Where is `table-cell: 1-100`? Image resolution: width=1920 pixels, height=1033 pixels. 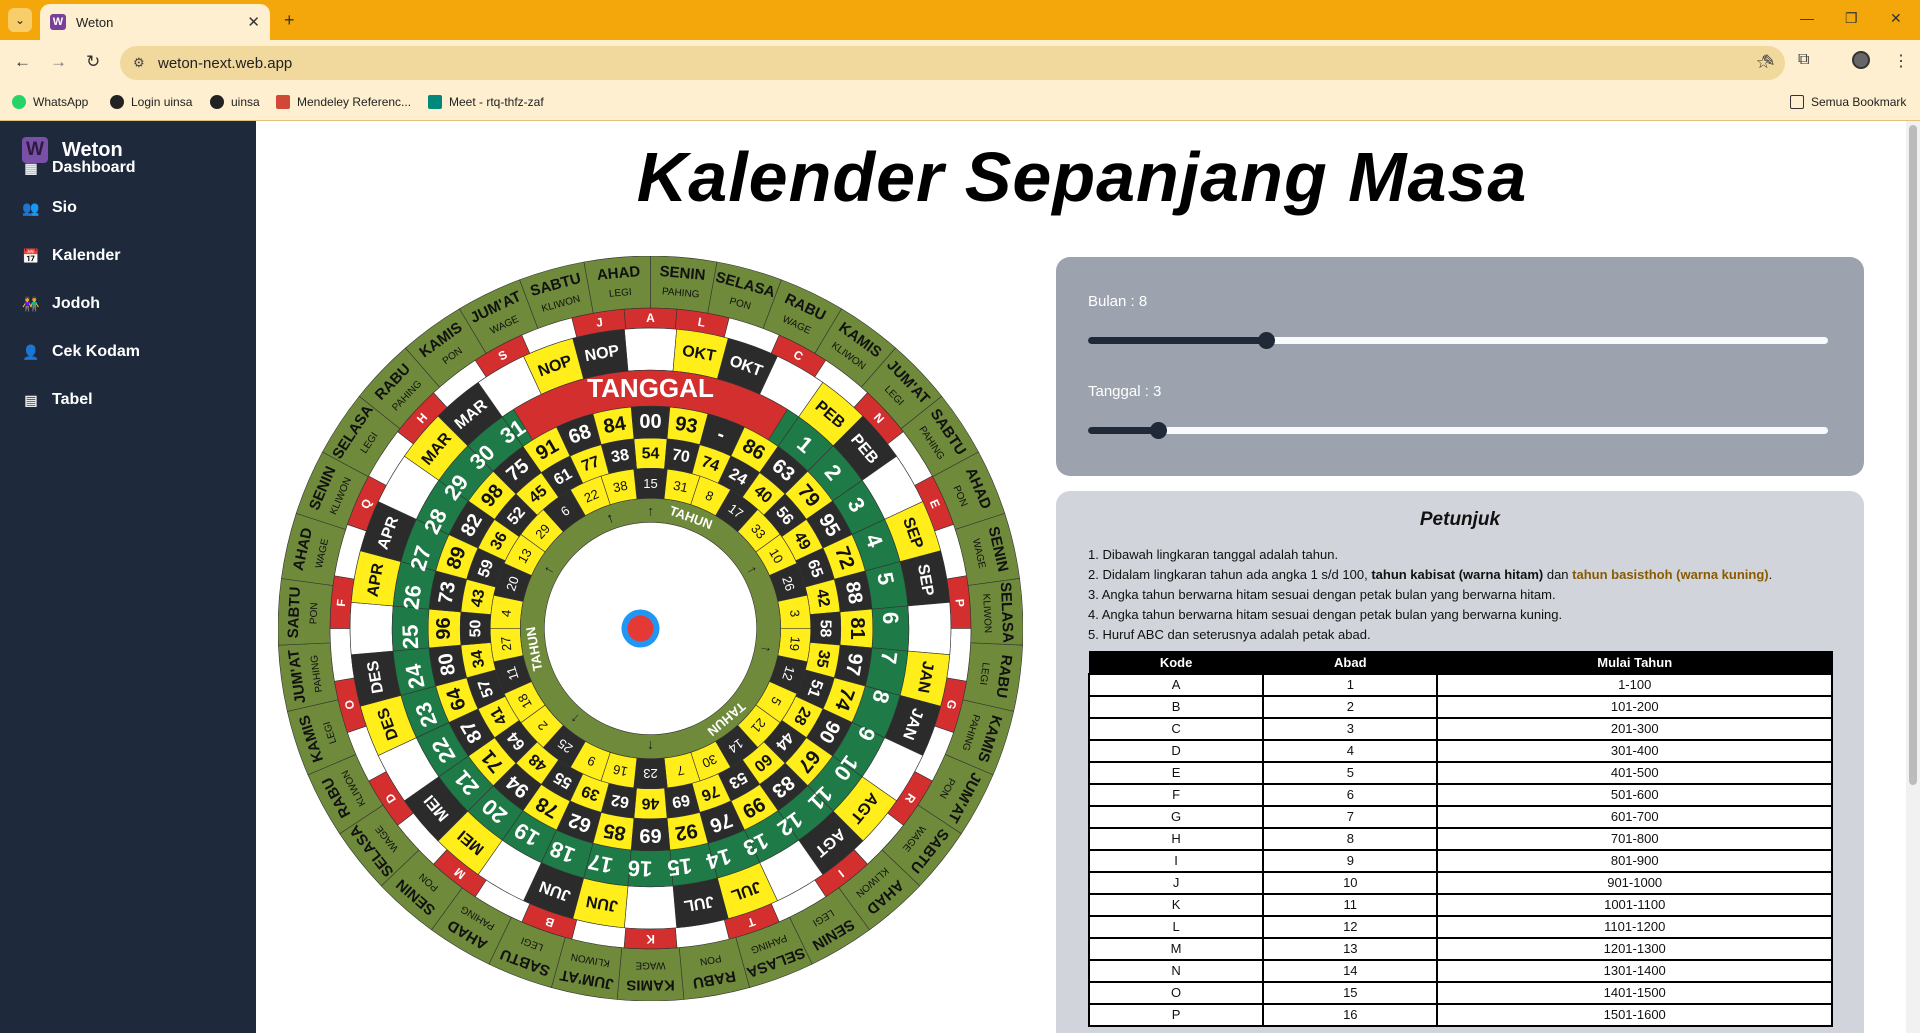
table-cell: 1-100 is located at coordinates (1634, 684).